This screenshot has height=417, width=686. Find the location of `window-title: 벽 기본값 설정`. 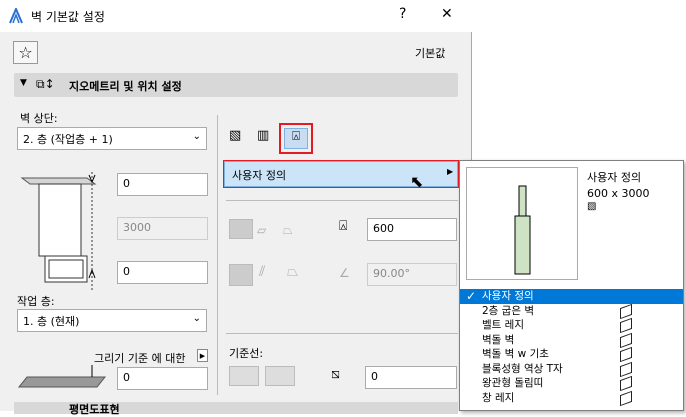

window-title: 벽 기본값 설정 is located at coordinates (68, 17).